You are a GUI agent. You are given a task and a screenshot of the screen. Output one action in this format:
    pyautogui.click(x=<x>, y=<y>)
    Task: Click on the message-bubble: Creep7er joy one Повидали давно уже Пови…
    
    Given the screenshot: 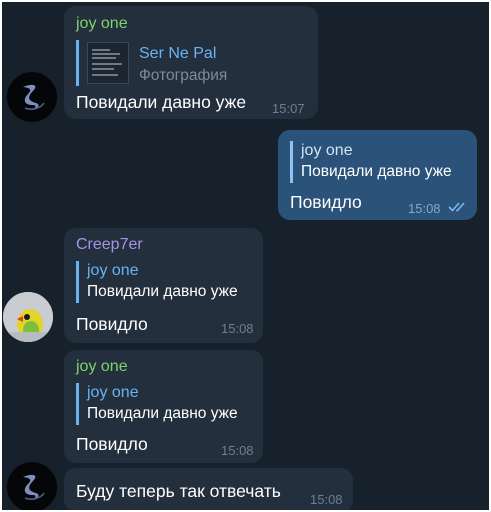 What is the action you would take?
    pyautogui.click(x=163, y=285)
    